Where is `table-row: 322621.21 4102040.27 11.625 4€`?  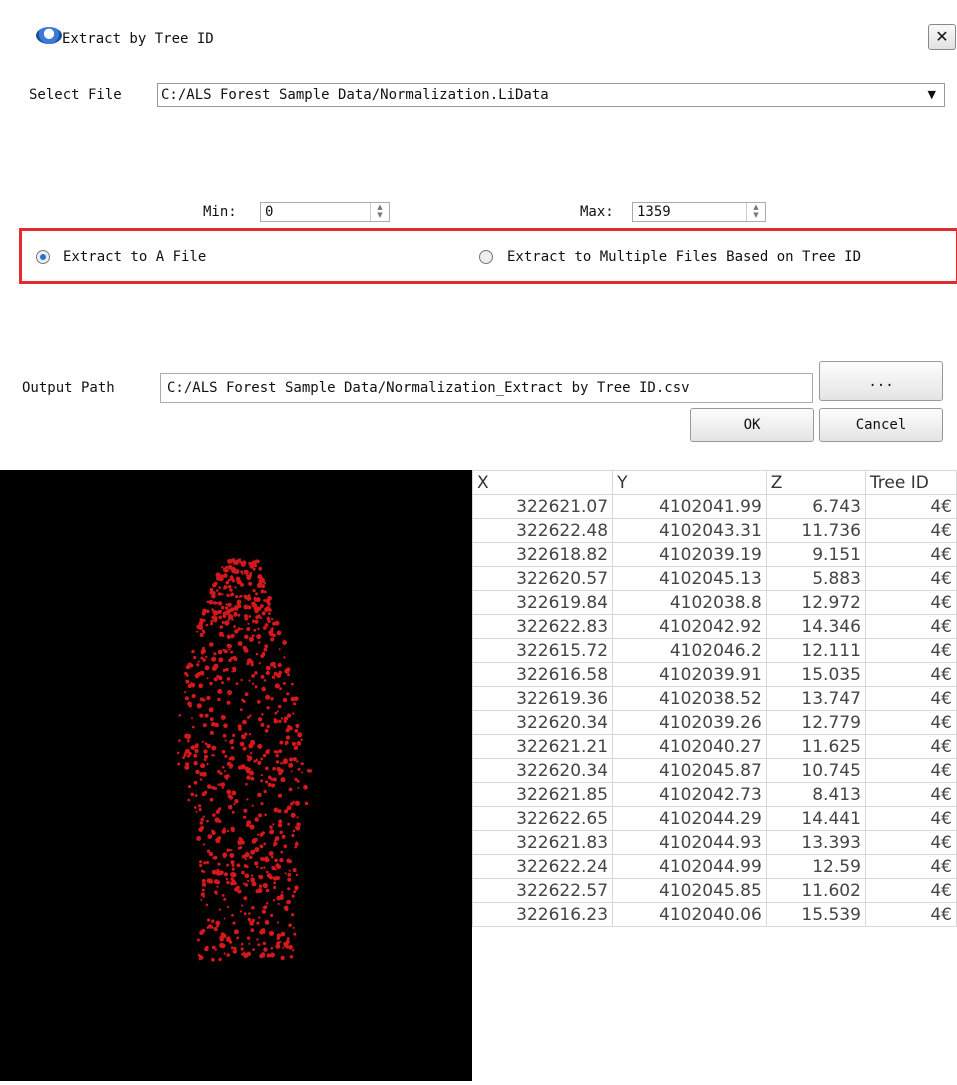 table-row: 322621.21 4102040.27 11.625 4€ is located at coordinates (714, 746).